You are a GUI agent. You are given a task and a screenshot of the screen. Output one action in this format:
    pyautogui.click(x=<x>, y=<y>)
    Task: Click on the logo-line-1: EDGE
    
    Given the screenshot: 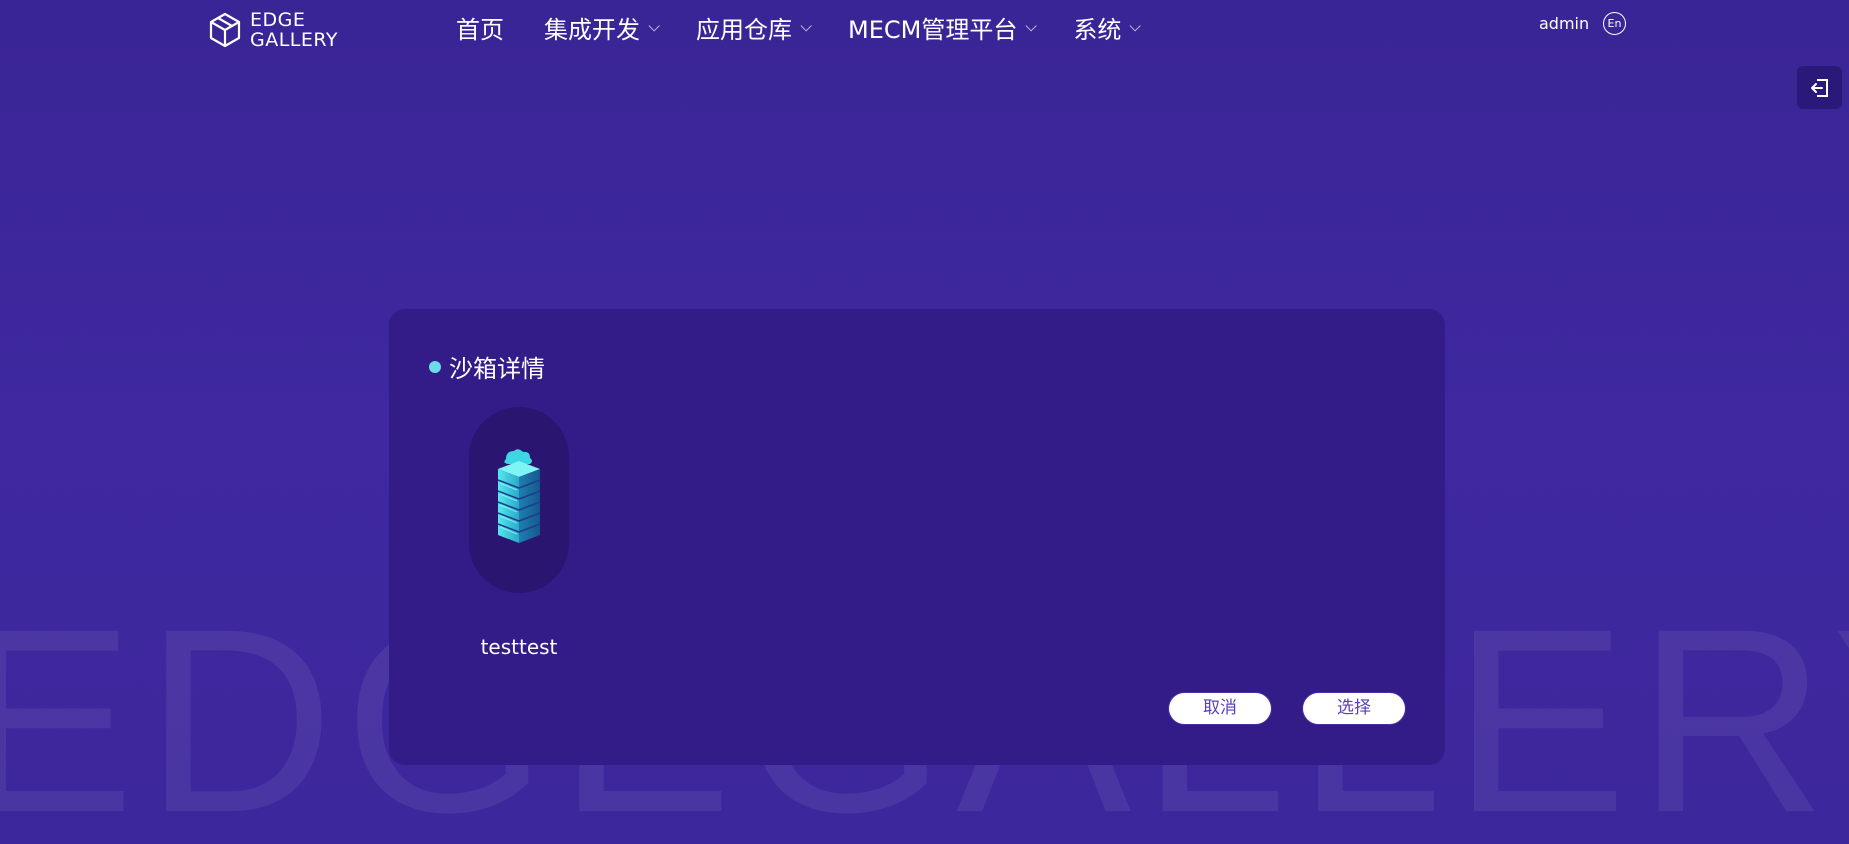 What is the action you would take?
    pyautogui.click(x=278, y=20)
    